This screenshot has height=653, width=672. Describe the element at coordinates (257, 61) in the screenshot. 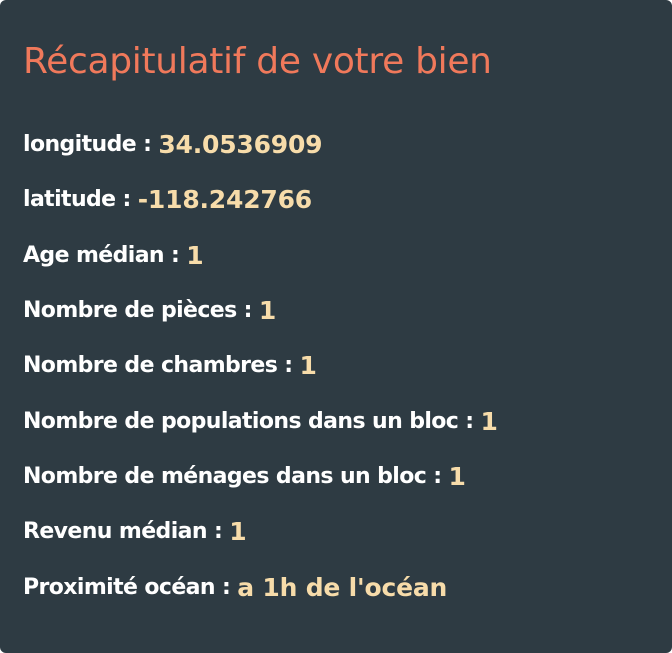

I see `summary-title: Récapitulatif de votre bien` at that location.